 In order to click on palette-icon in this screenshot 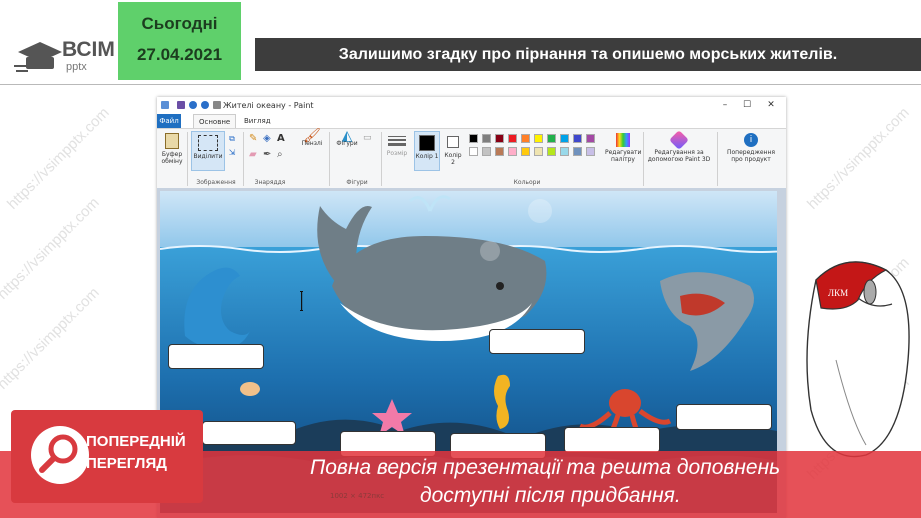, I will do `click(623, 140)`.